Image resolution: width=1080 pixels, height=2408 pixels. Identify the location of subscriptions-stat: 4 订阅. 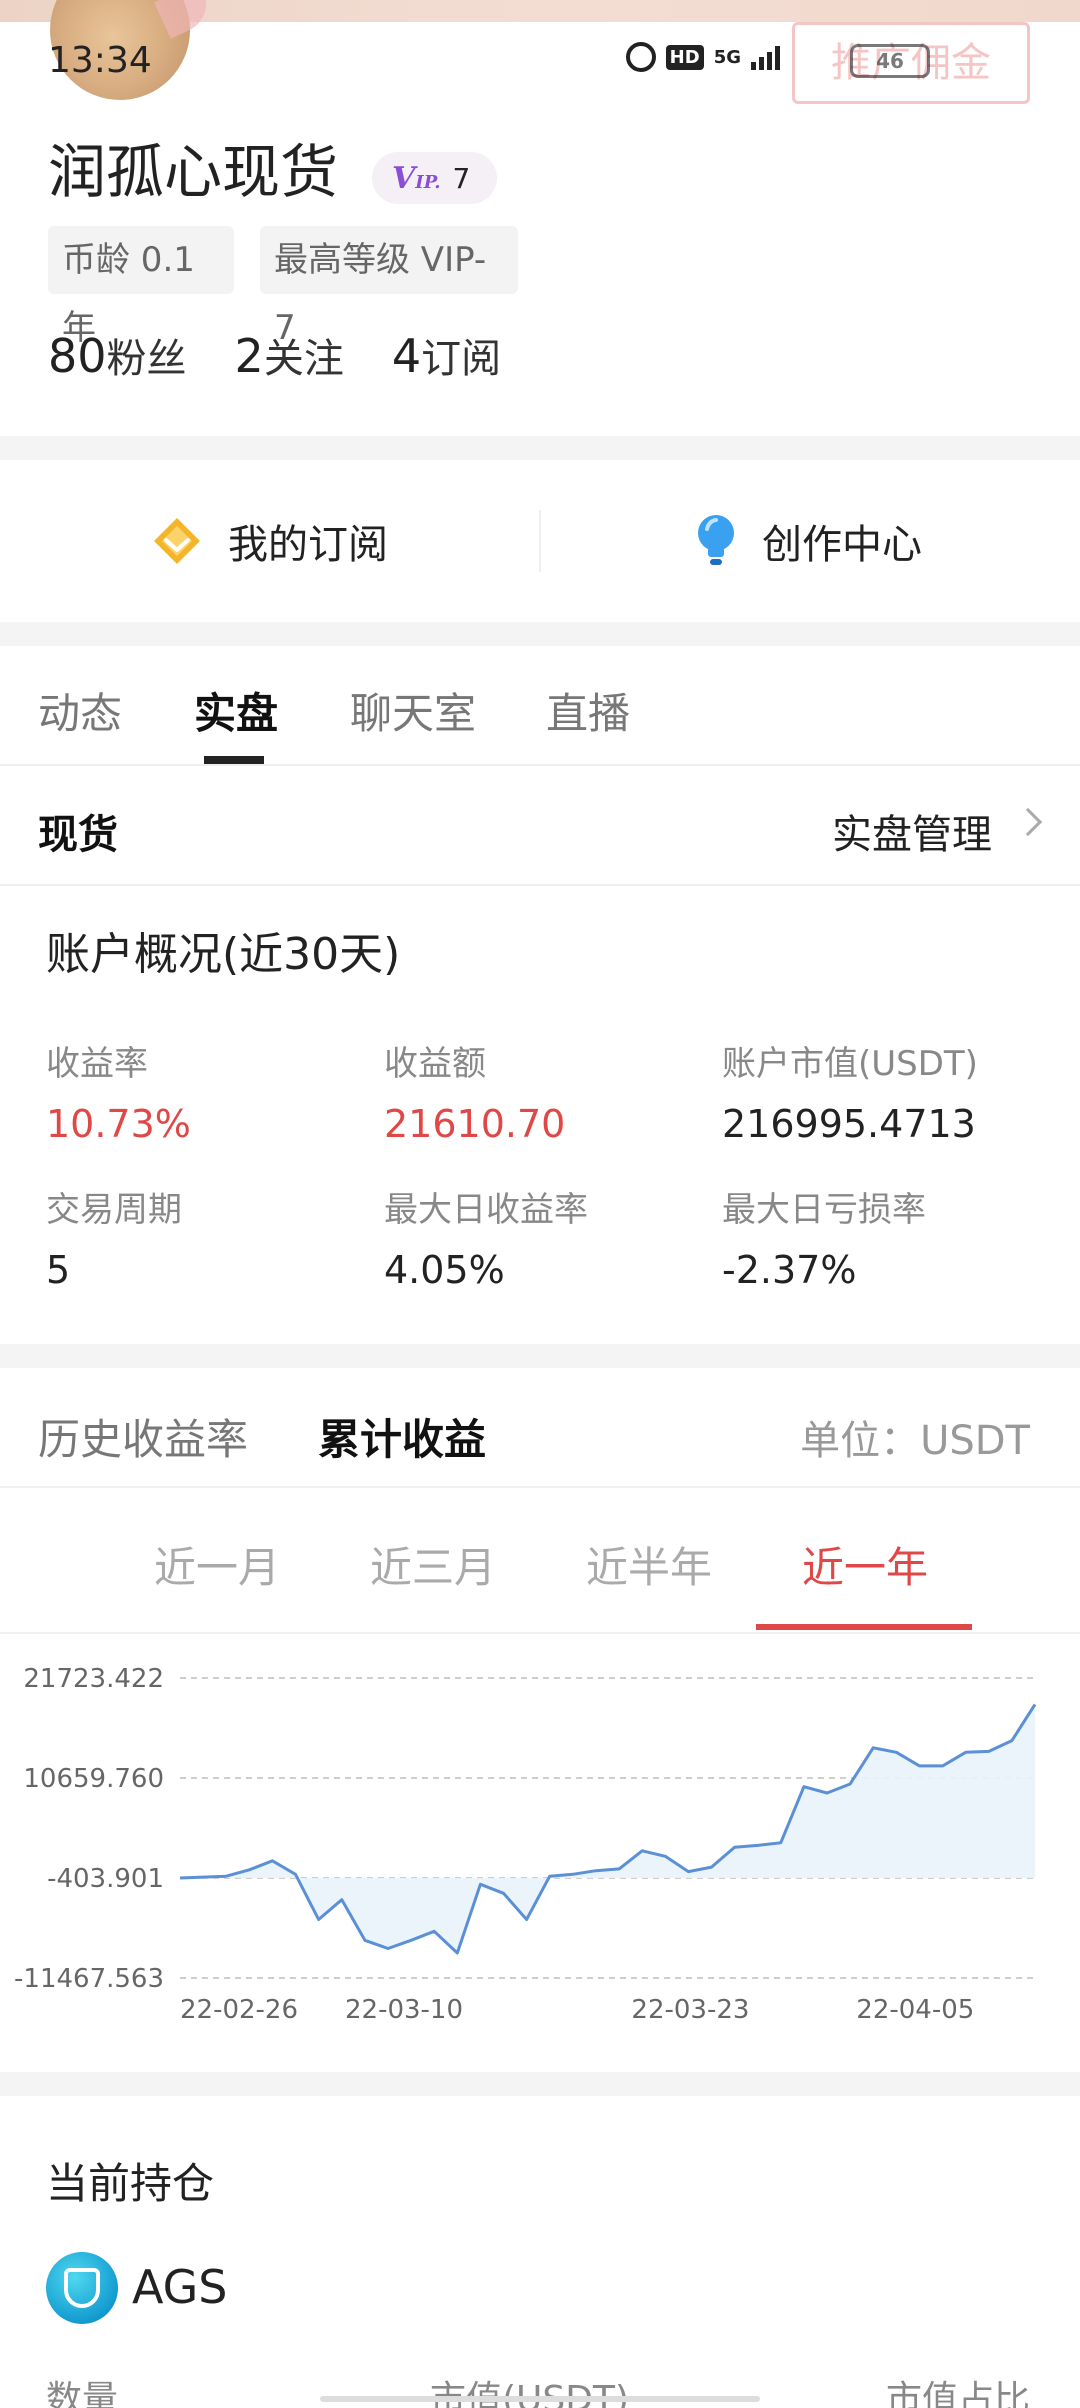
(446, 355).